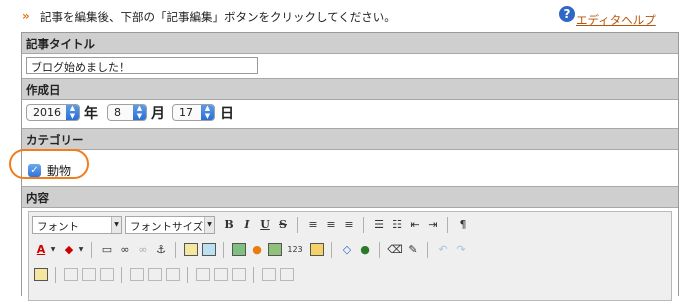  What do you see at coordinates (191, 250) in the screenshot?
I see `table-icon` at bounding box center [191, 250].